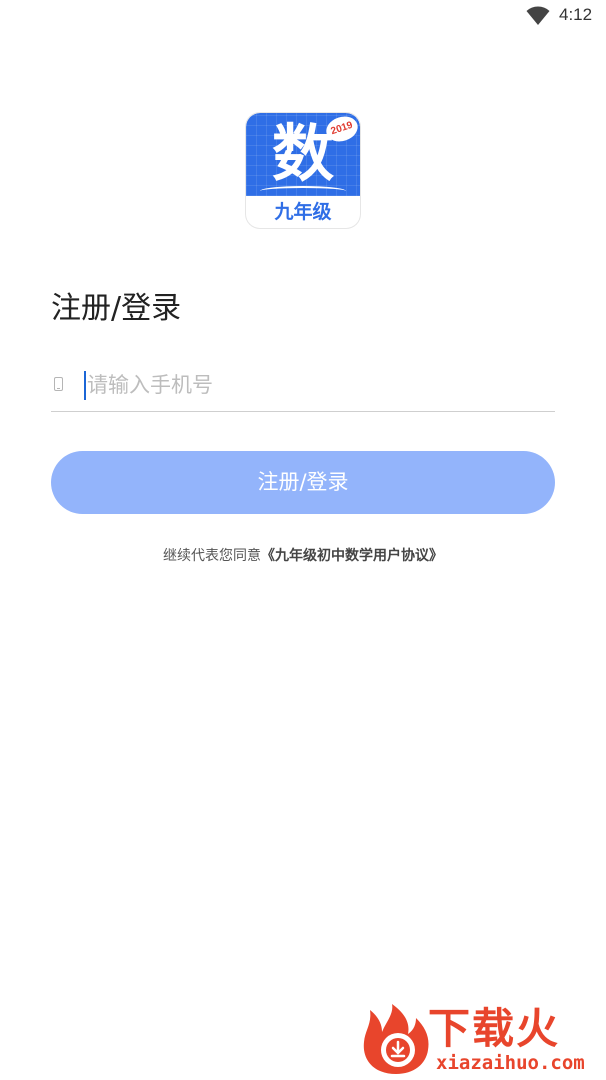 Image resolution: width=606 pixels, height=1080 pixels. Describe the element at coordinates (317, 385) in the screenshot. I see `phone-input` at that location.